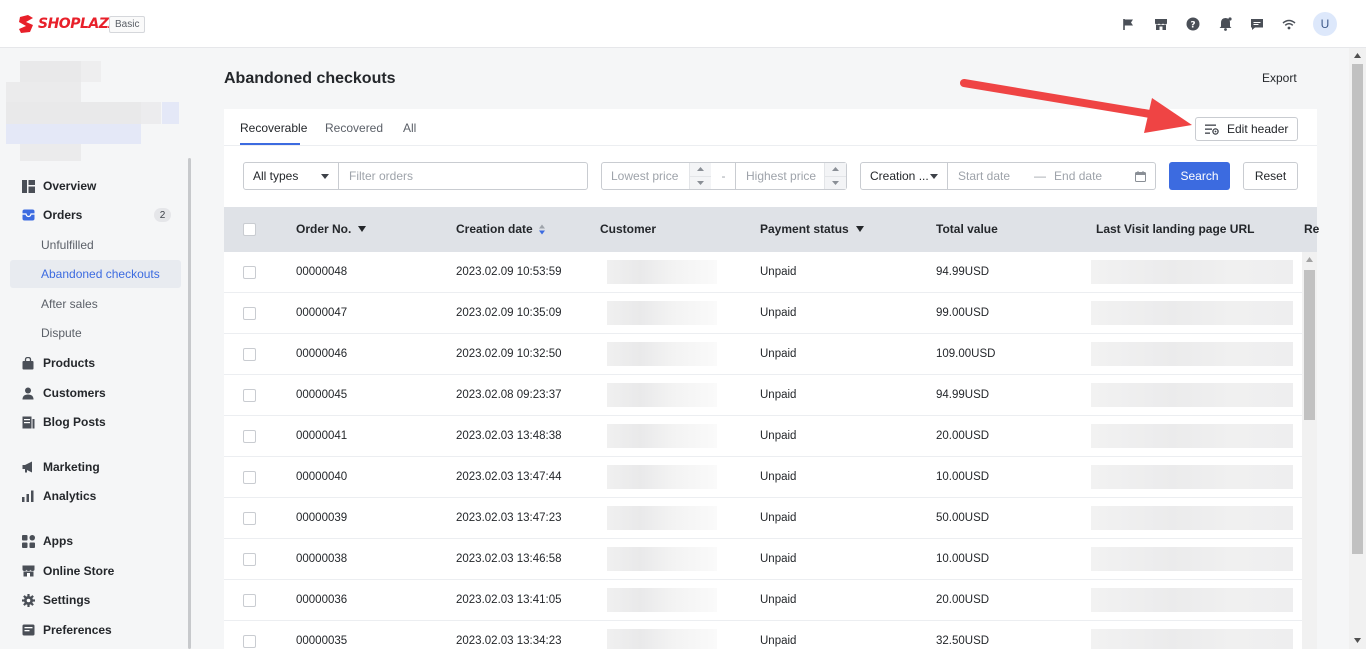 Image resolution: width=1366 pixels, height=649 pixels. What do you see at coordinates (791, 176) in the screenshot?
I see `highest-price-input: Highest price` at bounding box center [791, 176].